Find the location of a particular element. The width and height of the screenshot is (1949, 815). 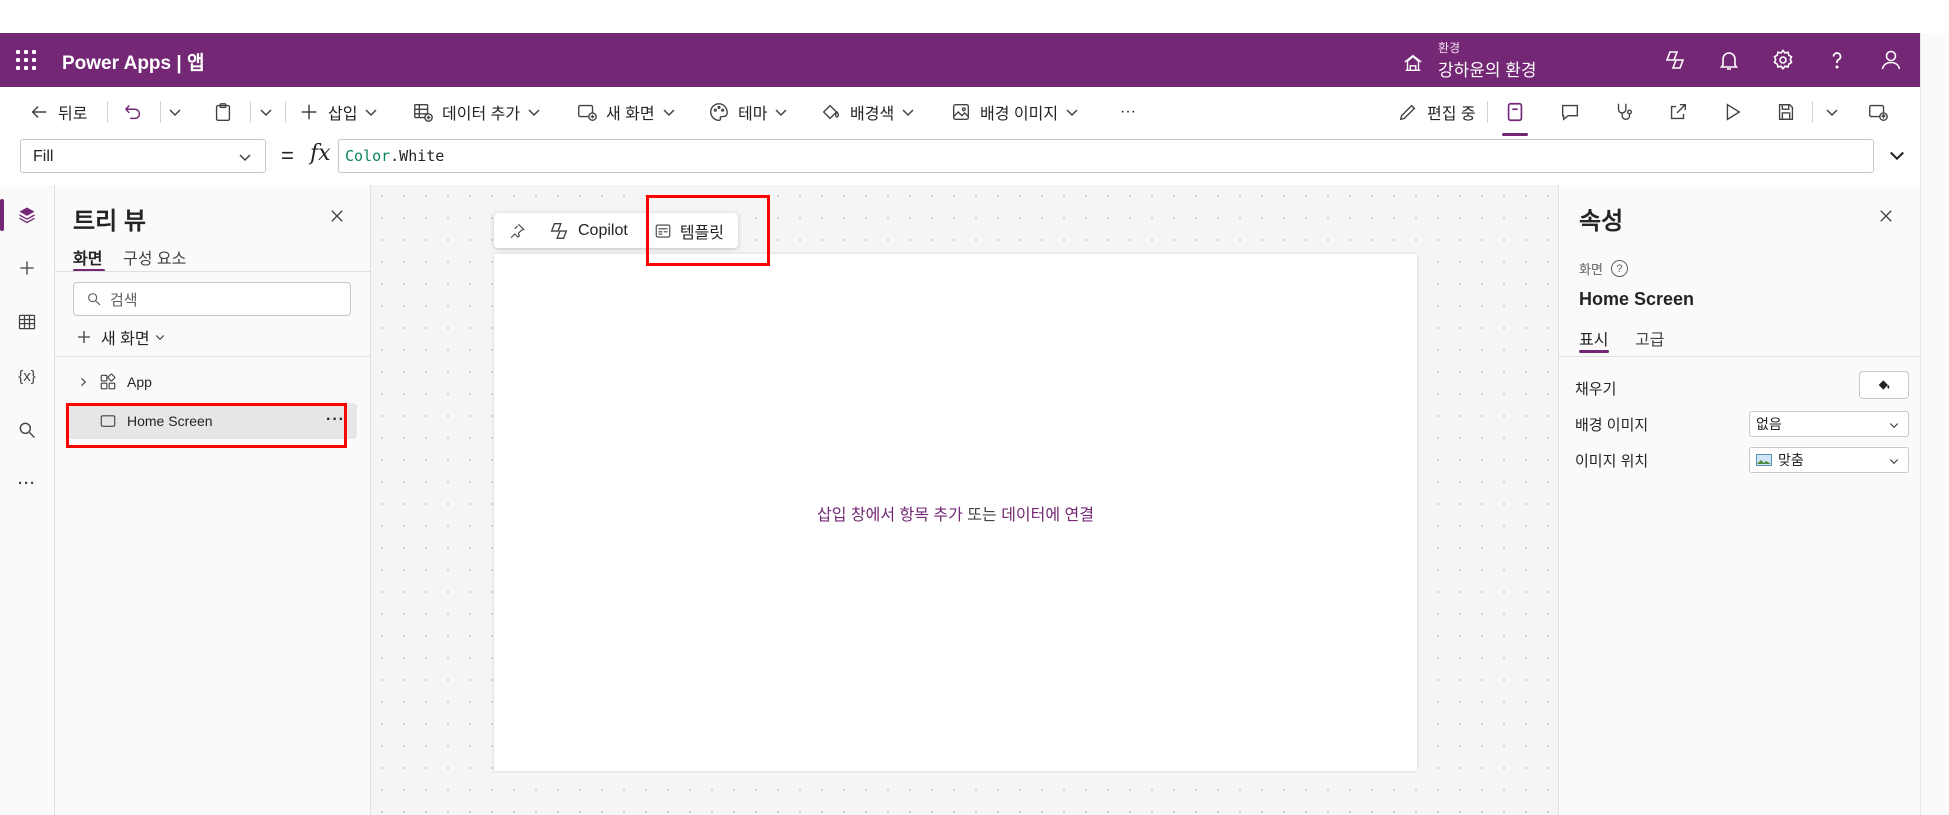

right-edge-strip is located at coordinates (1934, 424).